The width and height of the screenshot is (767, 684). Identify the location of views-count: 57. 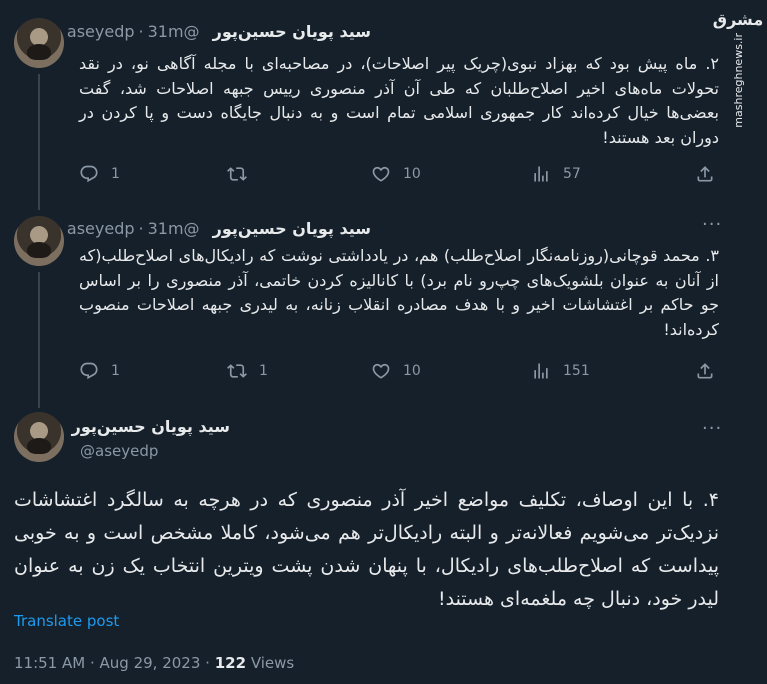
(572, 174).